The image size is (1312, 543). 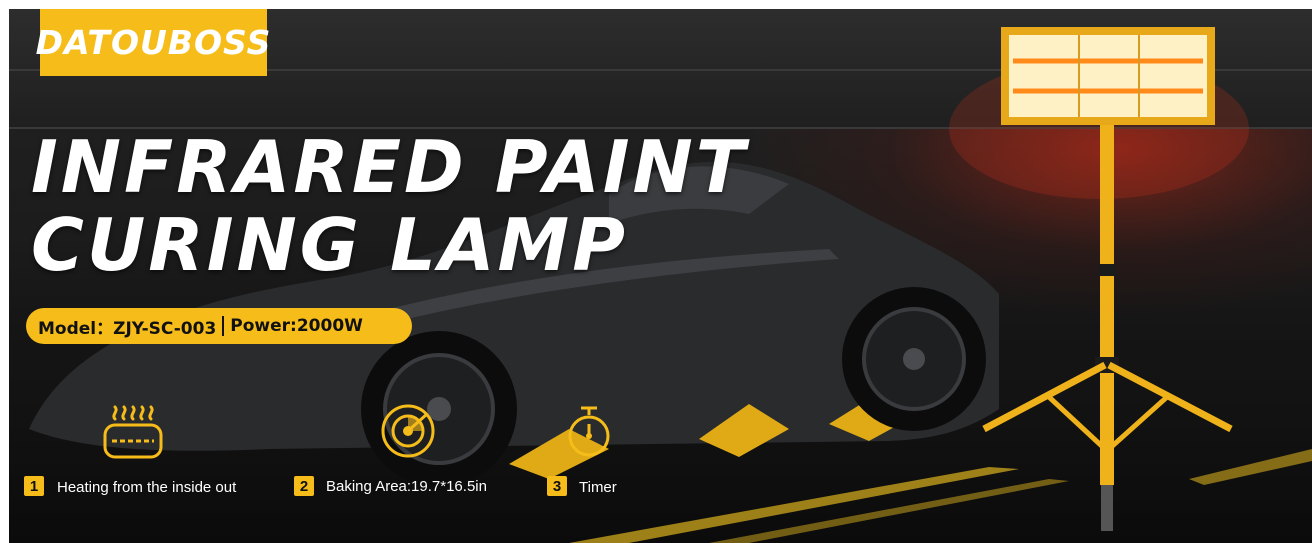 I want to click on spec-pill: Model：ZJY-SC-003 Power:2000W, so click(x=219, y=326).